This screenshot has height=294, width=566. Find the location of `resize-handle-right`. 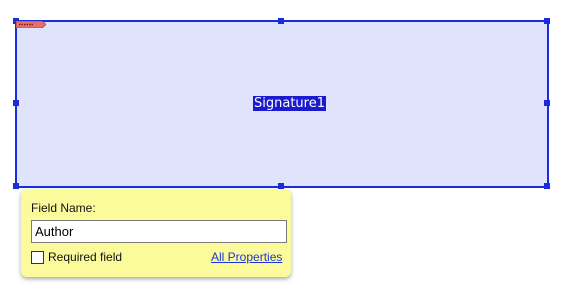

resize-handle-right is located at coordinates (547, 103).